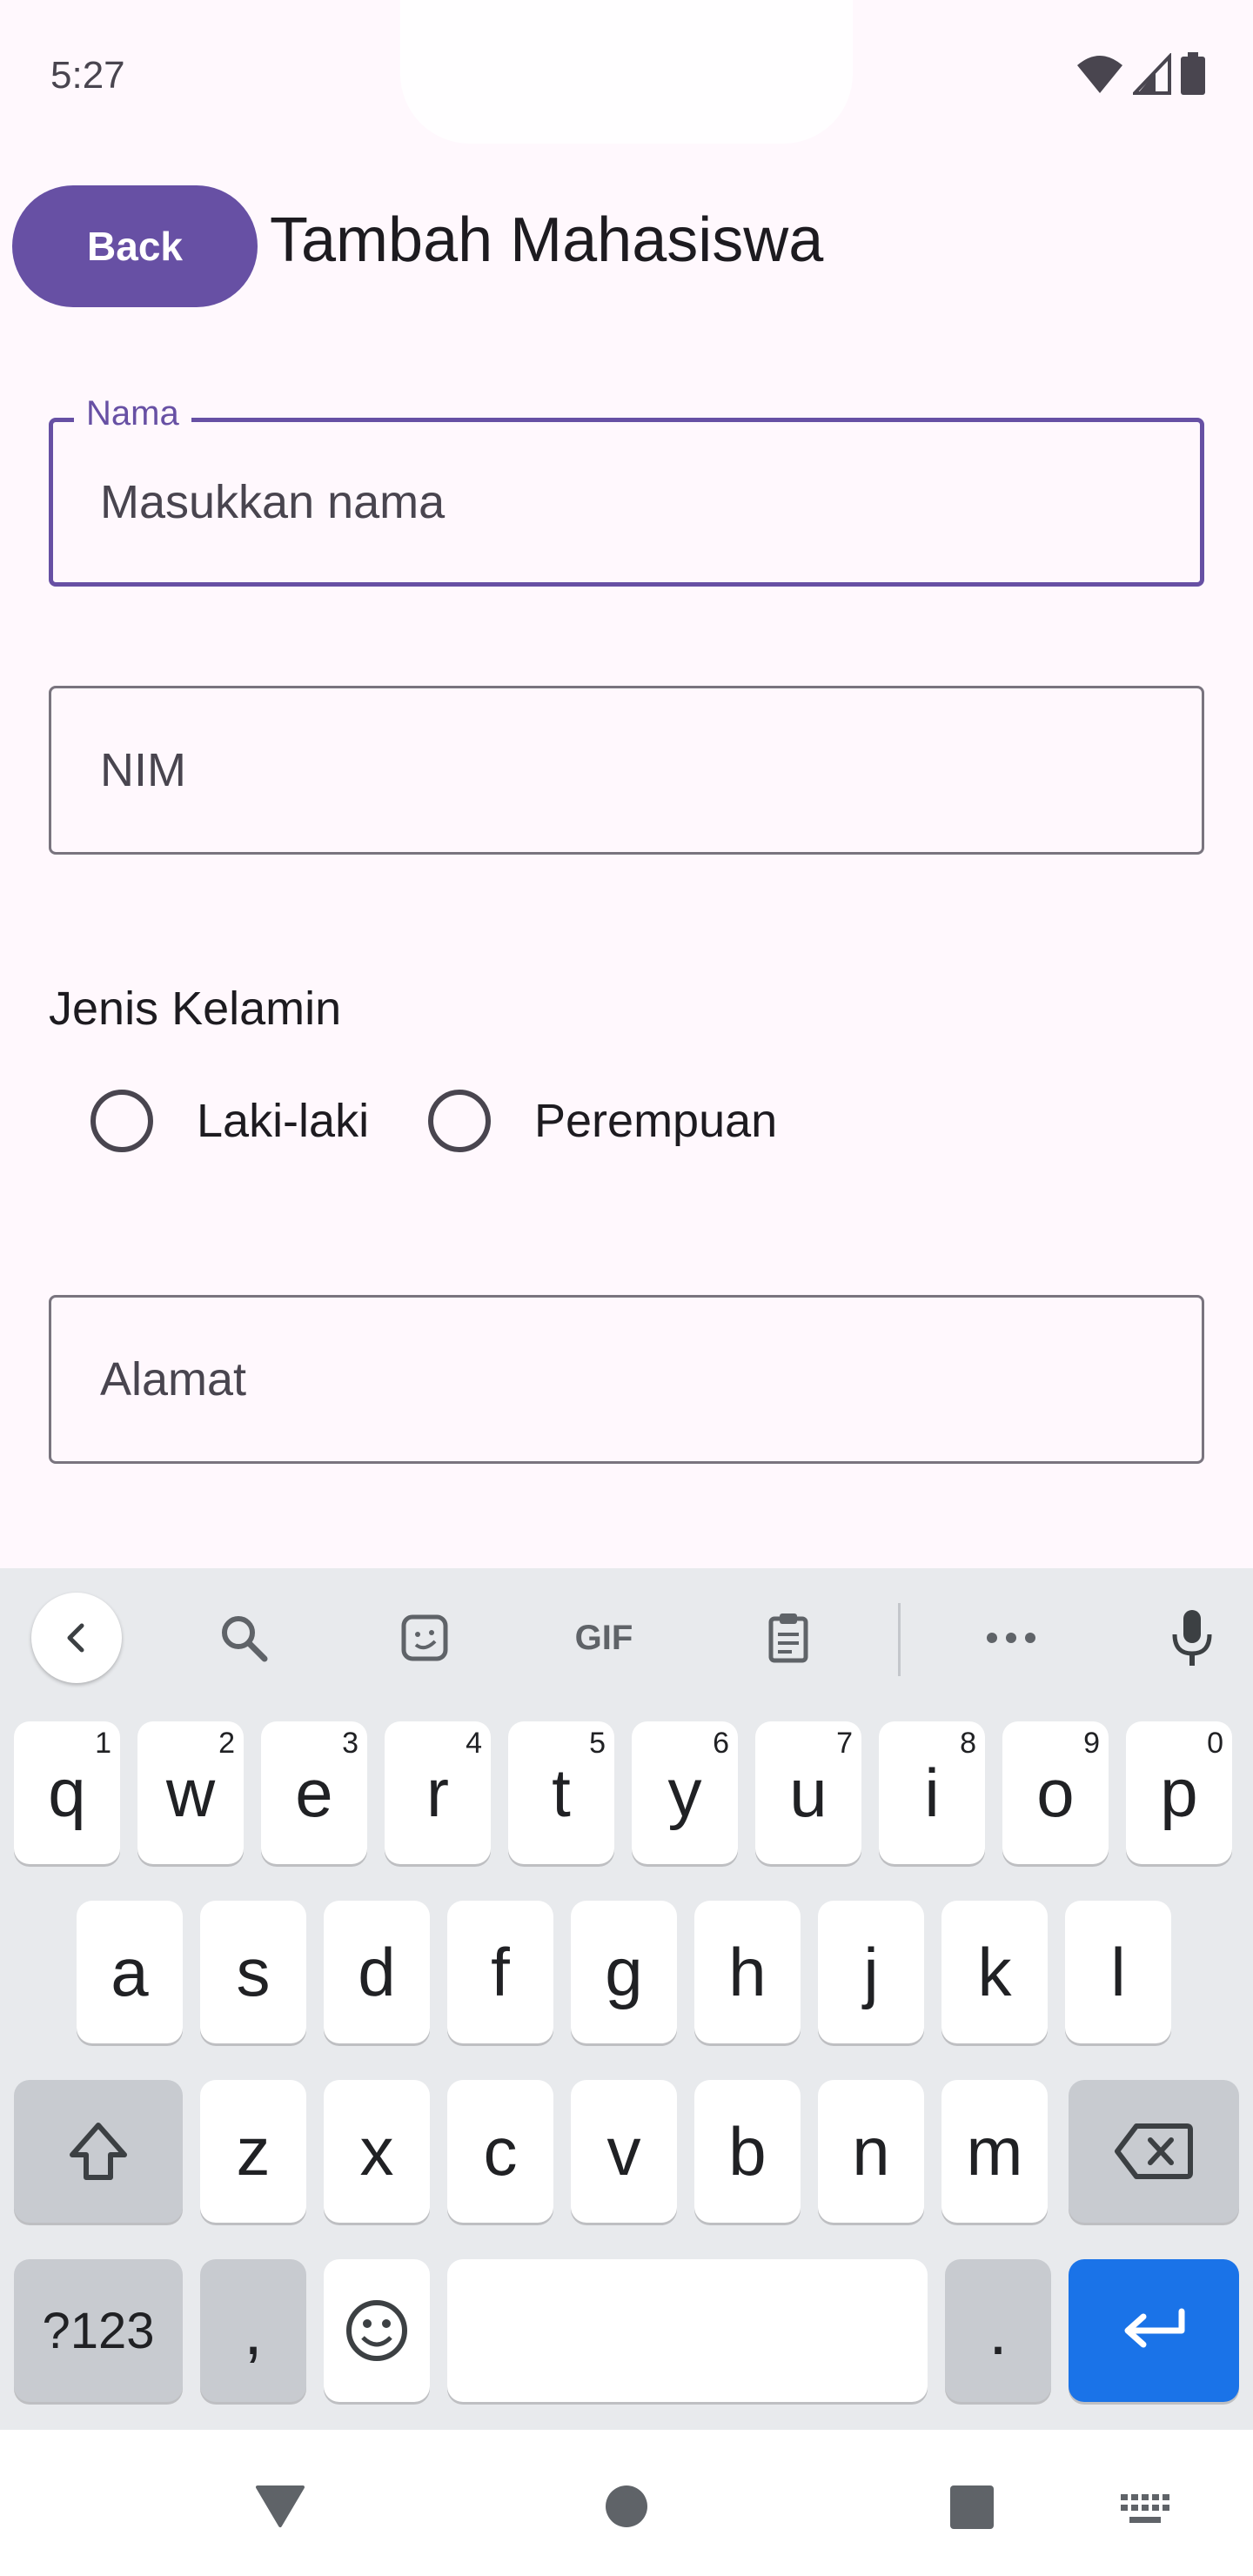  What do you see at coordinates (1146, 2510) in the screenshot?
I see `keyboard-switch-icon` at bounding box center [1146, 2510].